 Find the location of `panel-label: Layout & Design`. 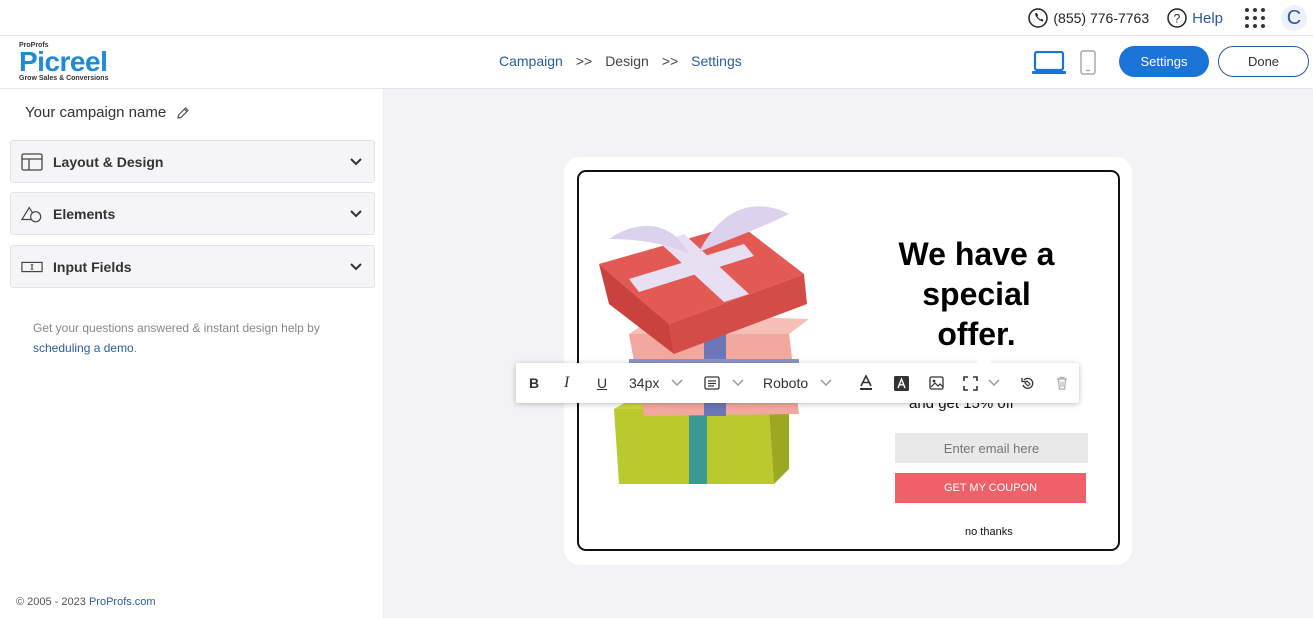

panel-label: Layout & Design is located at coordinates (108, 161).